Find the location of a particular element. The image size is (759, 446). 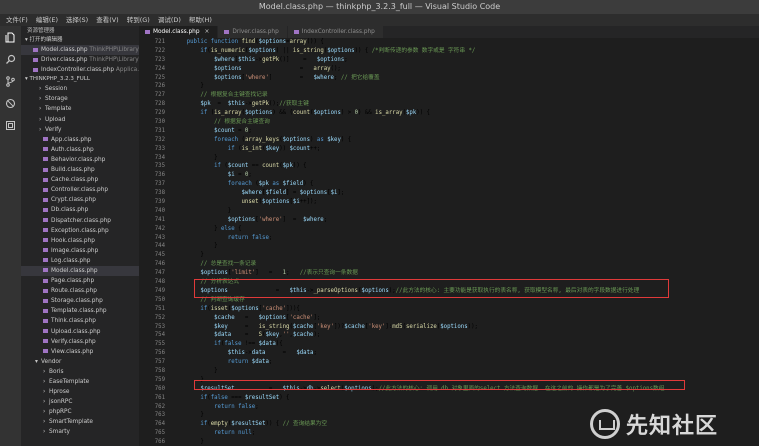

menu-item: 编辑(E) is located at coordinates (47, 20).